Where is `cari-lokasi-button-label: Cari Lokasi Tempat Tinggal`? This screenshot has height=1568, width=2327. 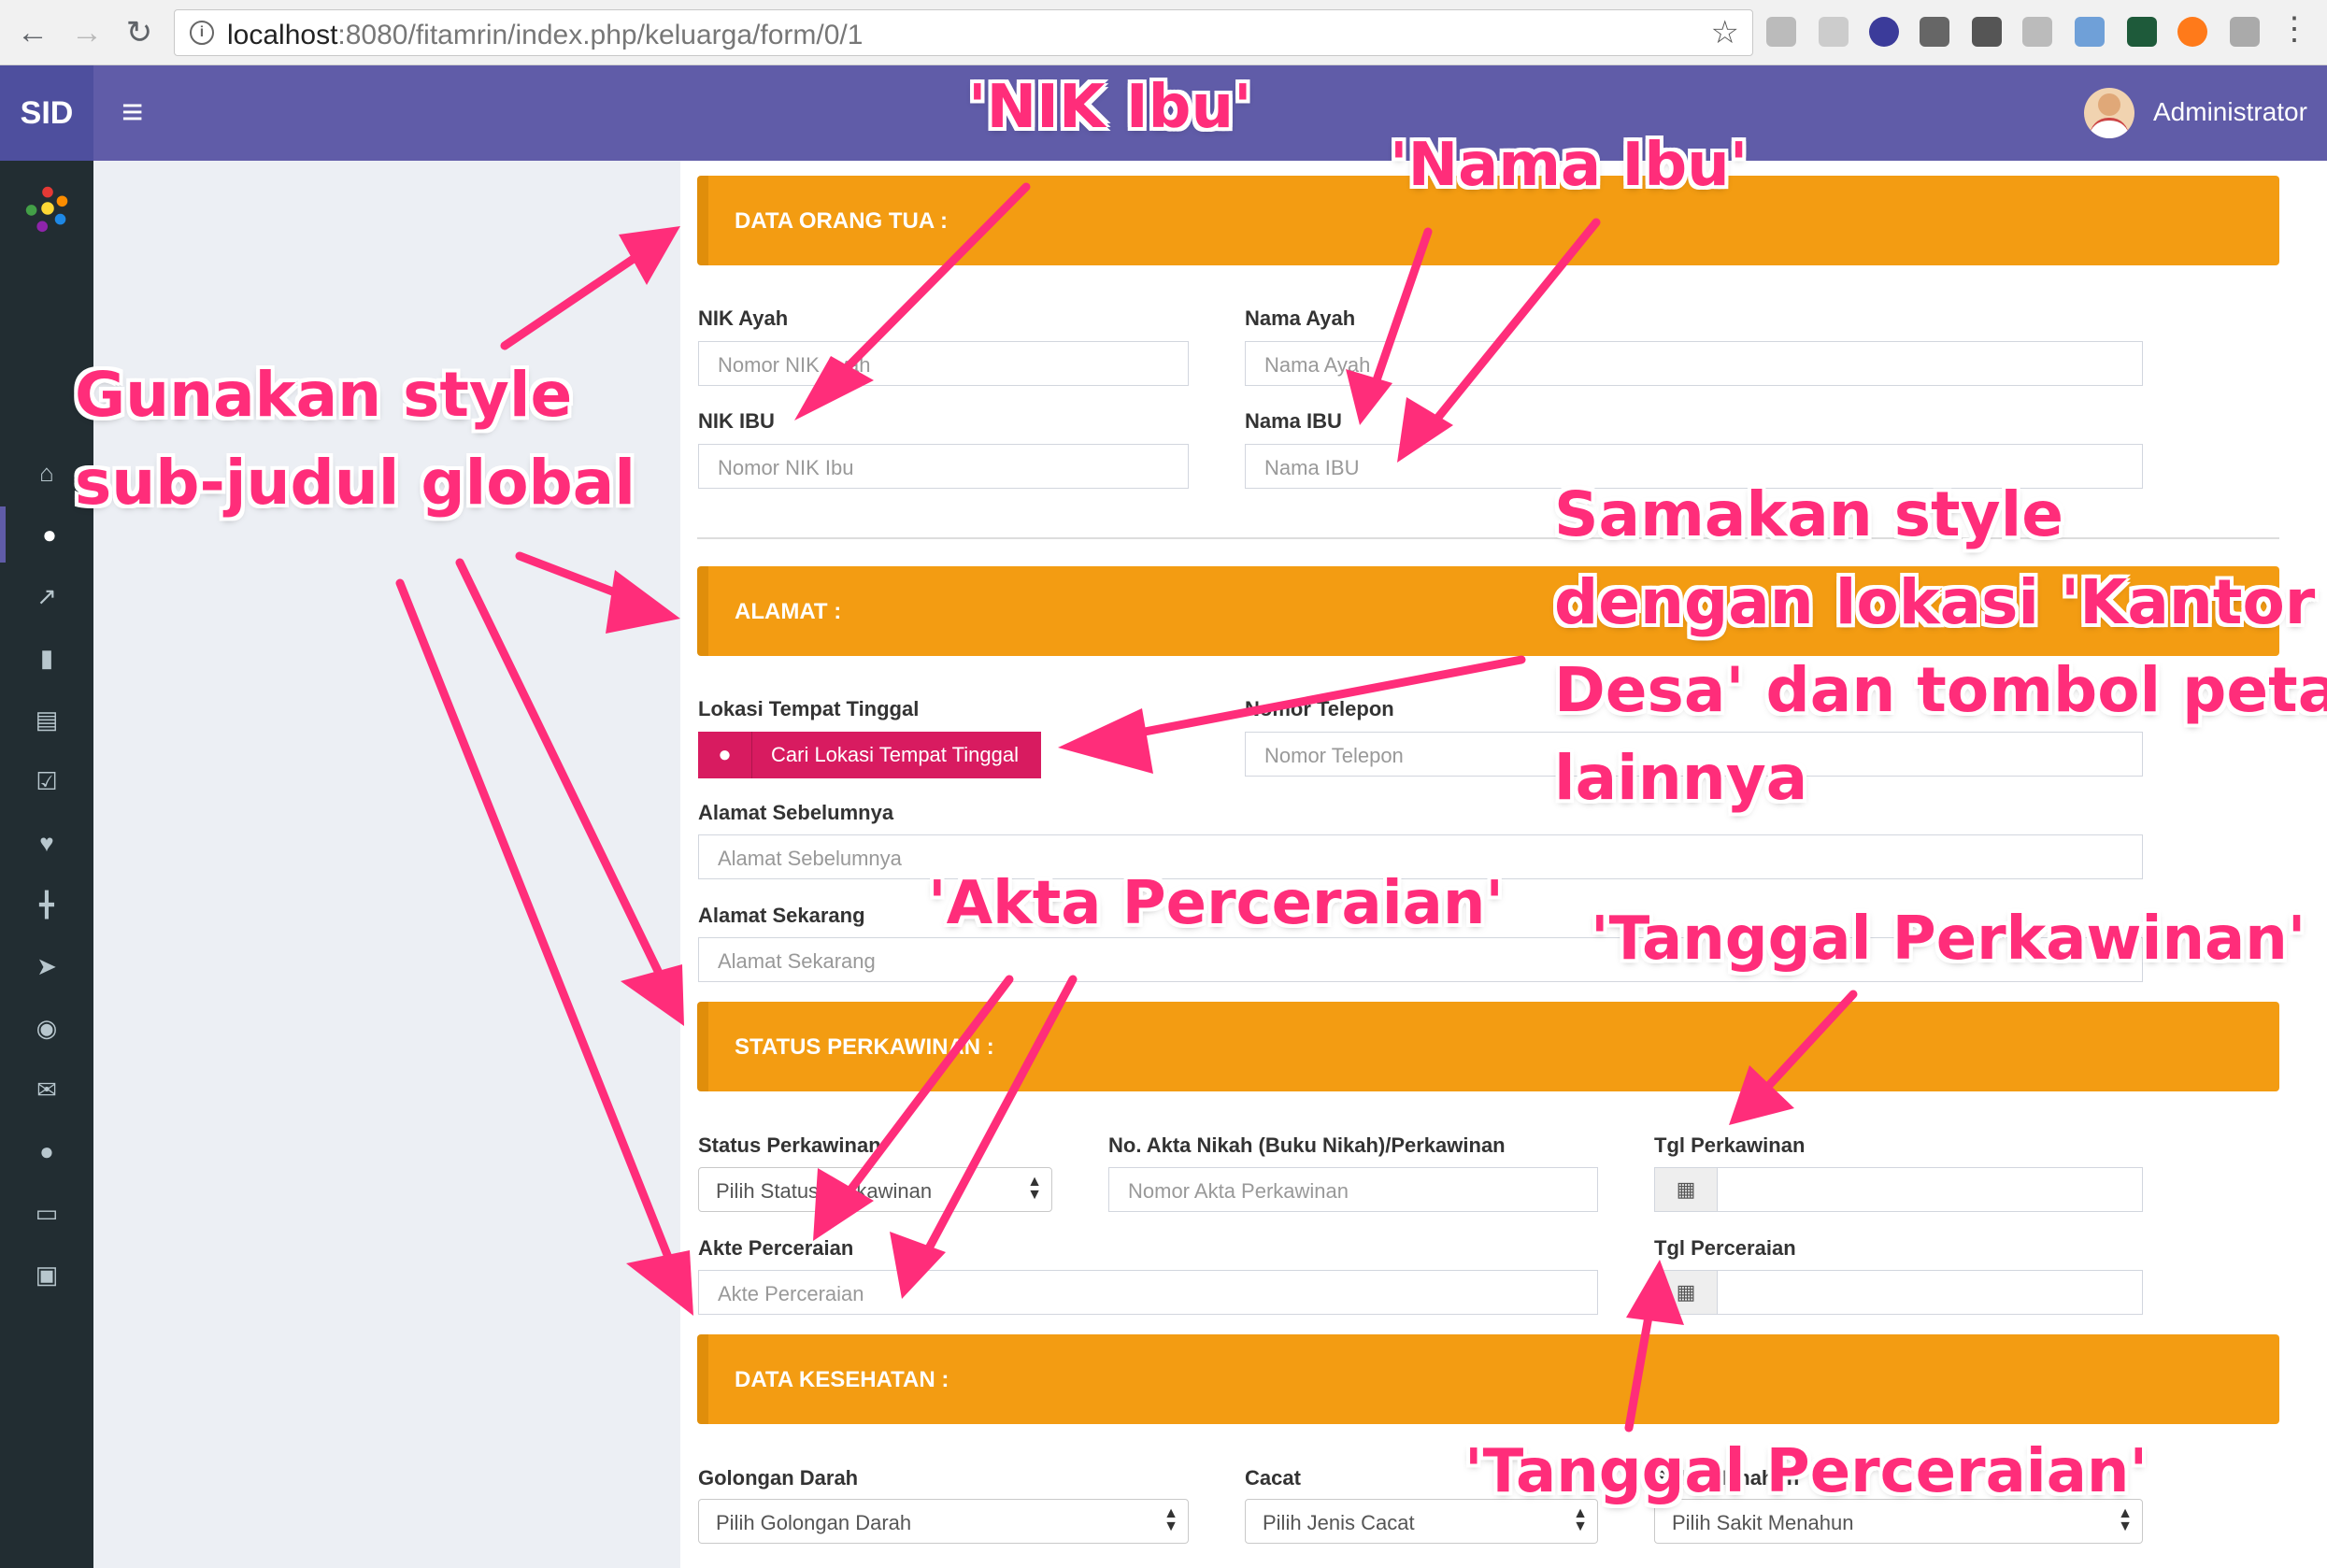 cari-lokasi-button-label: Cari Lokasi Tempat Tinggal is located at coordinates (895, 755).